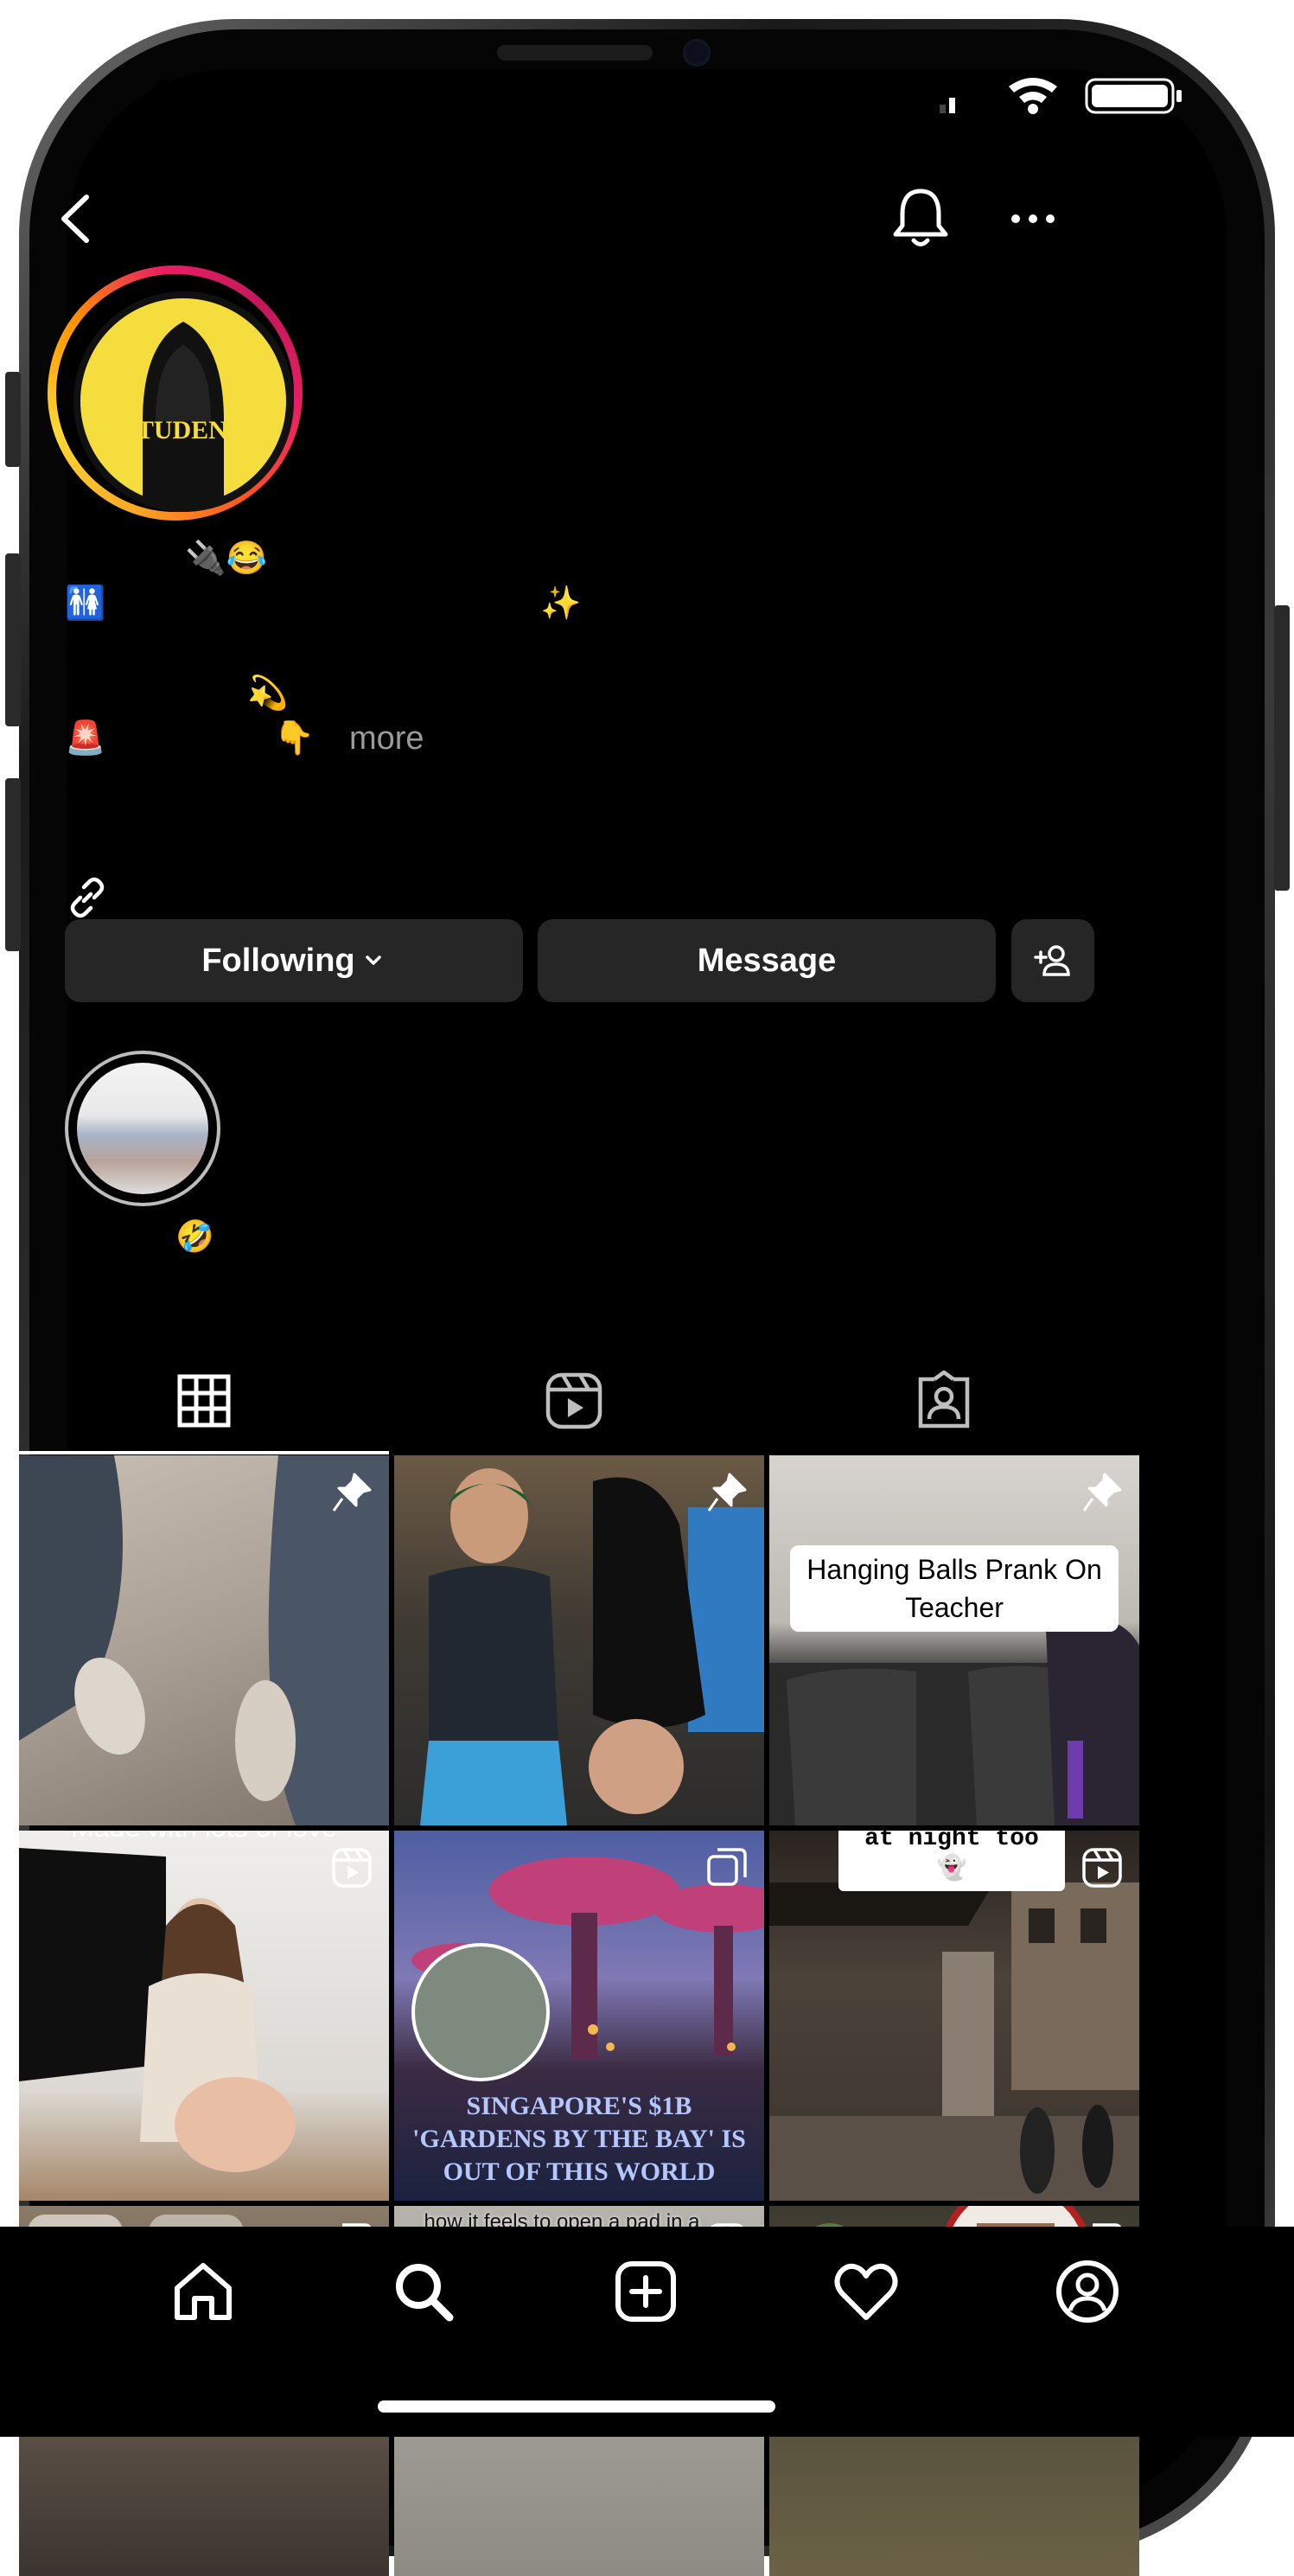  What do you see at coordinates (183, 430) in the screenshot?
I see `avatar-text: STUDENT` at bounding box center [183, 430].